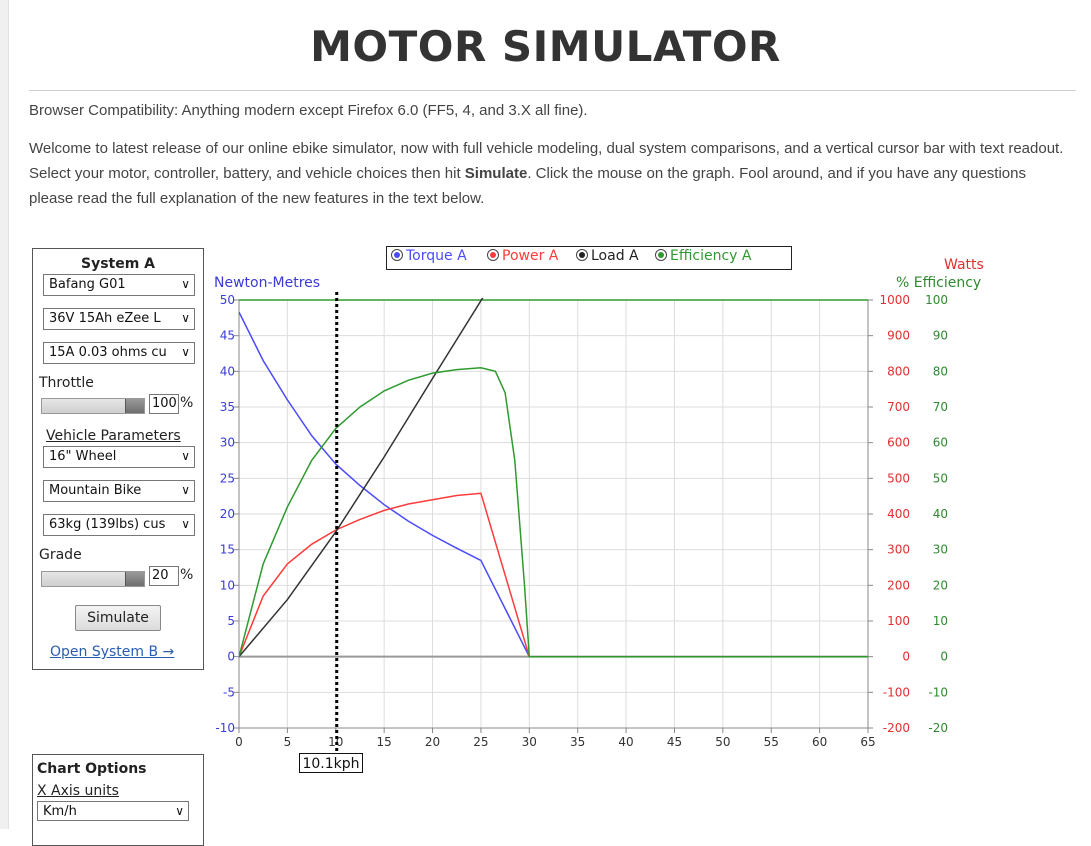 This screenshot has height=846, width=1091. Describe the element at coordinates (331, 763) in the screenshot. I see `cursor-readout: 10.1kph` at that location.